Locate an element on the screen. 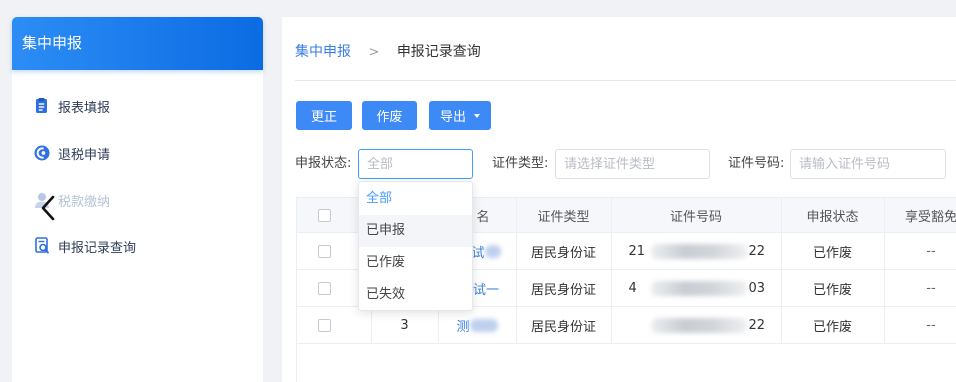 This screenshot has width=956, height=382. breadcrumb: 集中申报 > 申报记录查询 is located at coordinates (388, 52).